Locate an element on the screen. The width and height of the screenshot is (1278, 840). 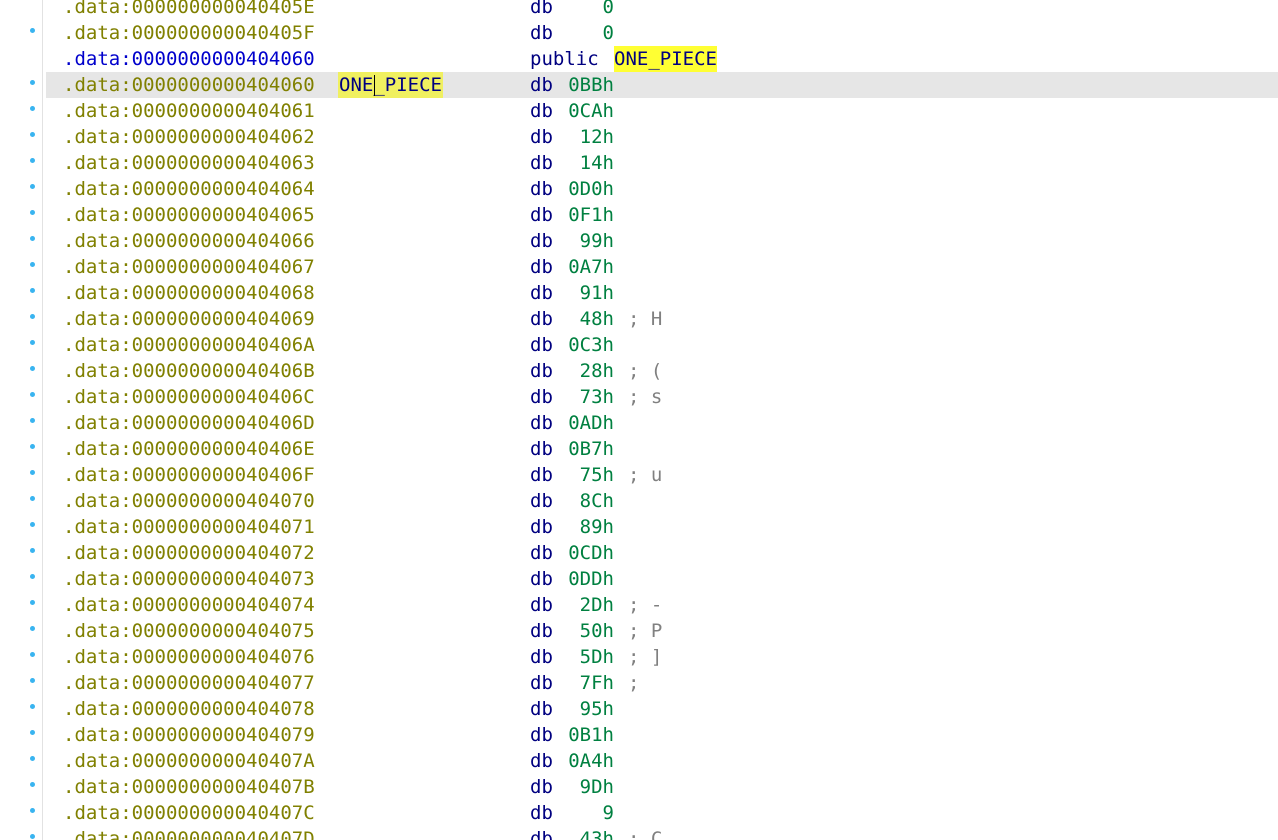
listing-line: .data:0000000000404066 db 99h is located at coordinates (639, 241).